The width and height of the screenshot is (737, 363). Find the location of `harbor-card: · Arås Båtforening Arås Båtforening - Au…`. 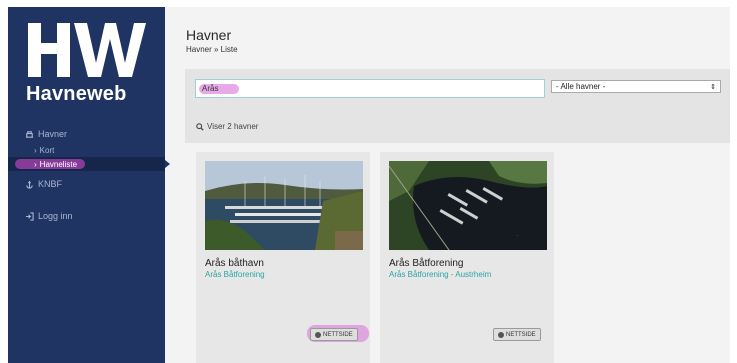

harbor-card: · Arås Båtforening Arås Båtforening - Au… is located at coordinates (467, 257).